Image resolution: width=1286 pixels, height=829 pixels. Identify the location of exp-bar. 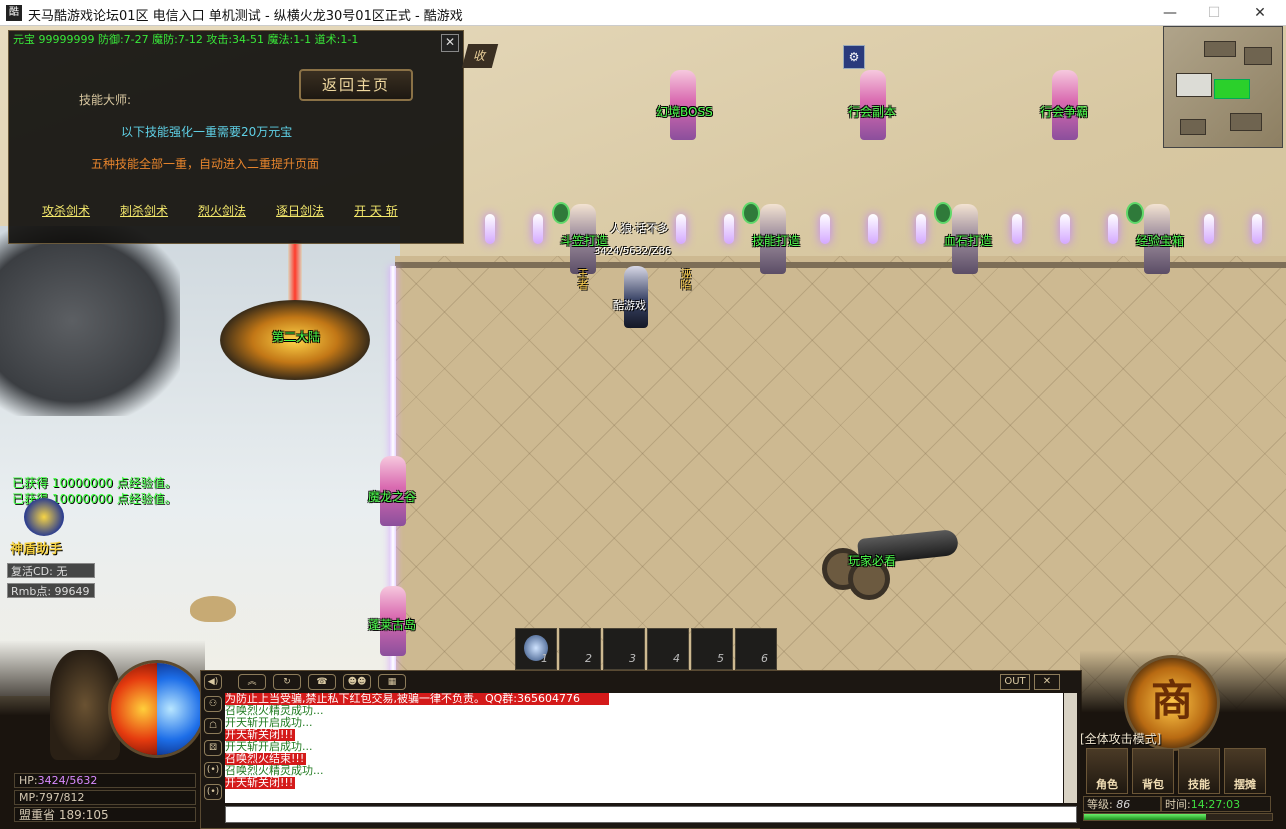
(1178, 817).